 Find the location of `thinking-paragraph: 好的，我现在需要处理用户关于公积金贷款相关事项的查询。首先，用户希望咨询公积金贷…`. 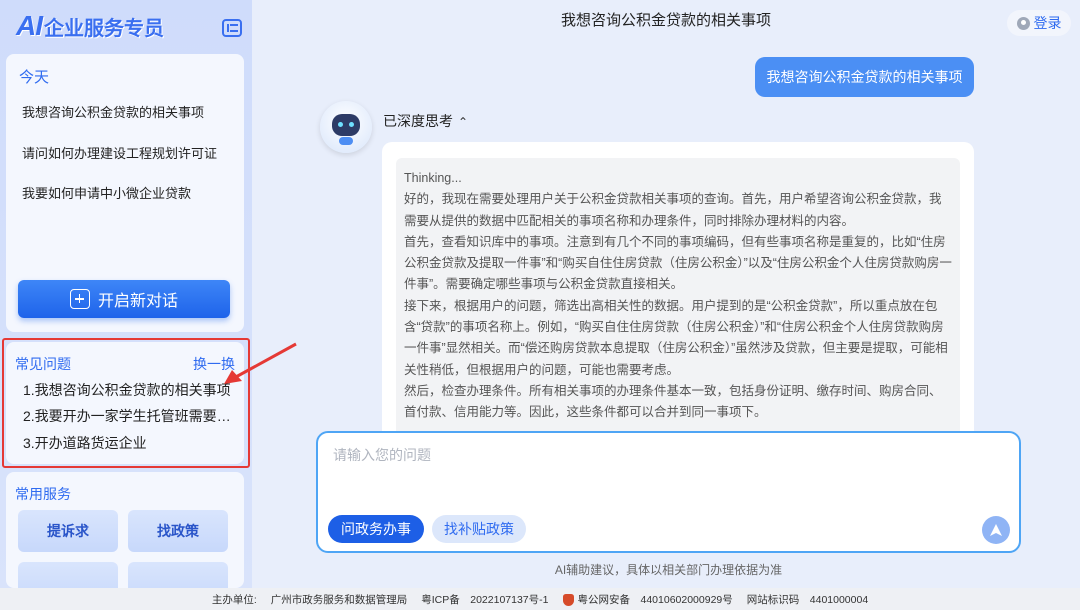

thinking-paragraph: 好的，我现在需要处理用户关于公积金贷款相关事项的查询。首先，用户希望咨询公积金贷… is located at coordinates (673, 210).